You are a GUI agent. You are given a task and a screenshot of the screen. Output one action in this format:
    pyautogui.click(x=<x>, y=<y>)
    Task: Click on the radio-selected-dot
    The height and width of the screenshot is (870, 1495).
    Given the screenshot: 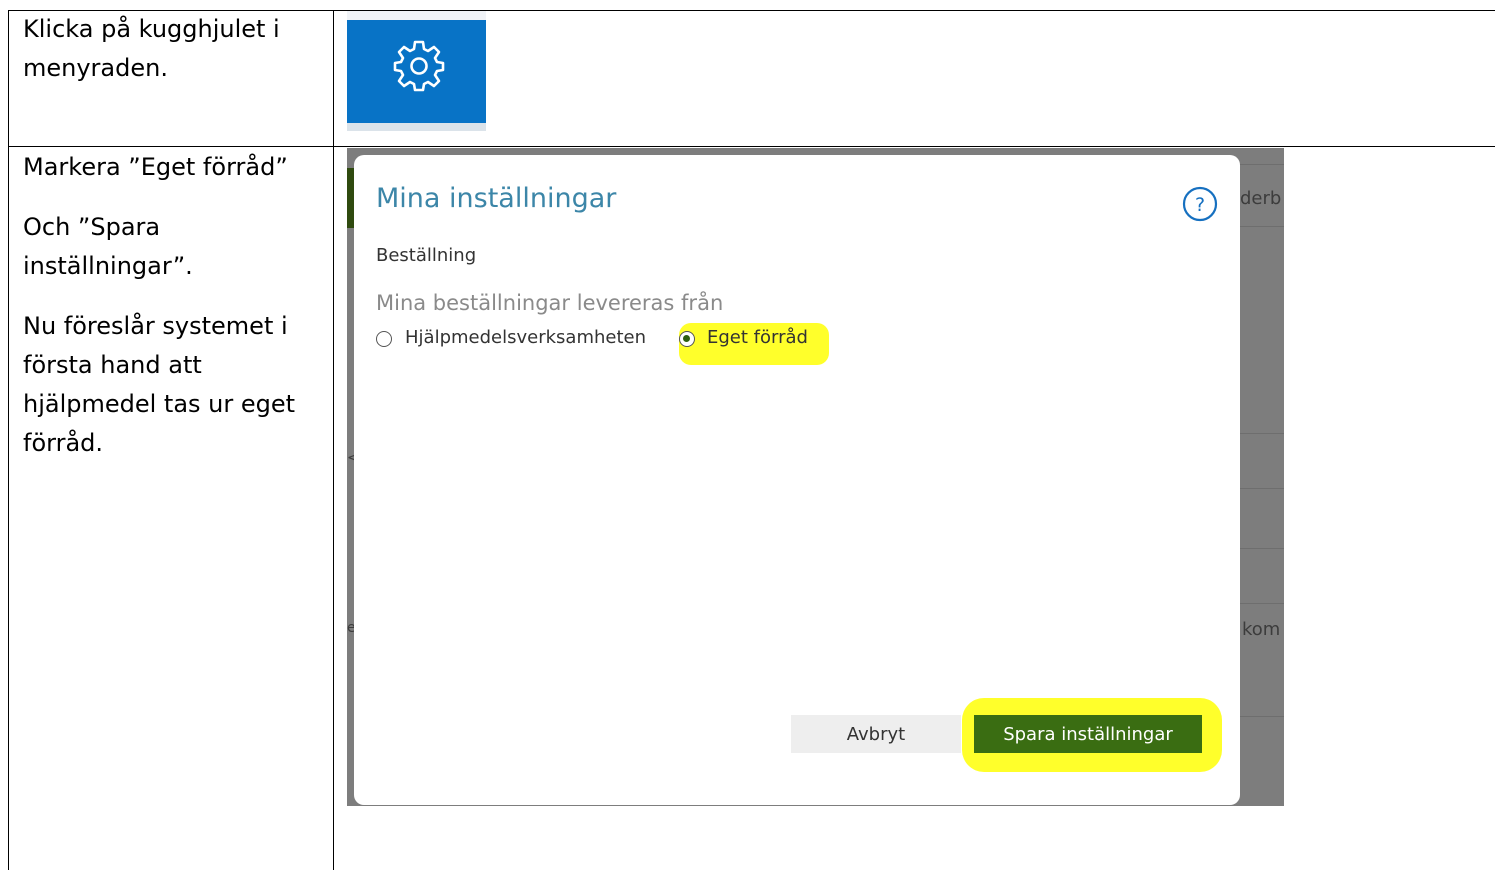 What is the action you would take?
    pyautogui.click(x=686, y=338)
    